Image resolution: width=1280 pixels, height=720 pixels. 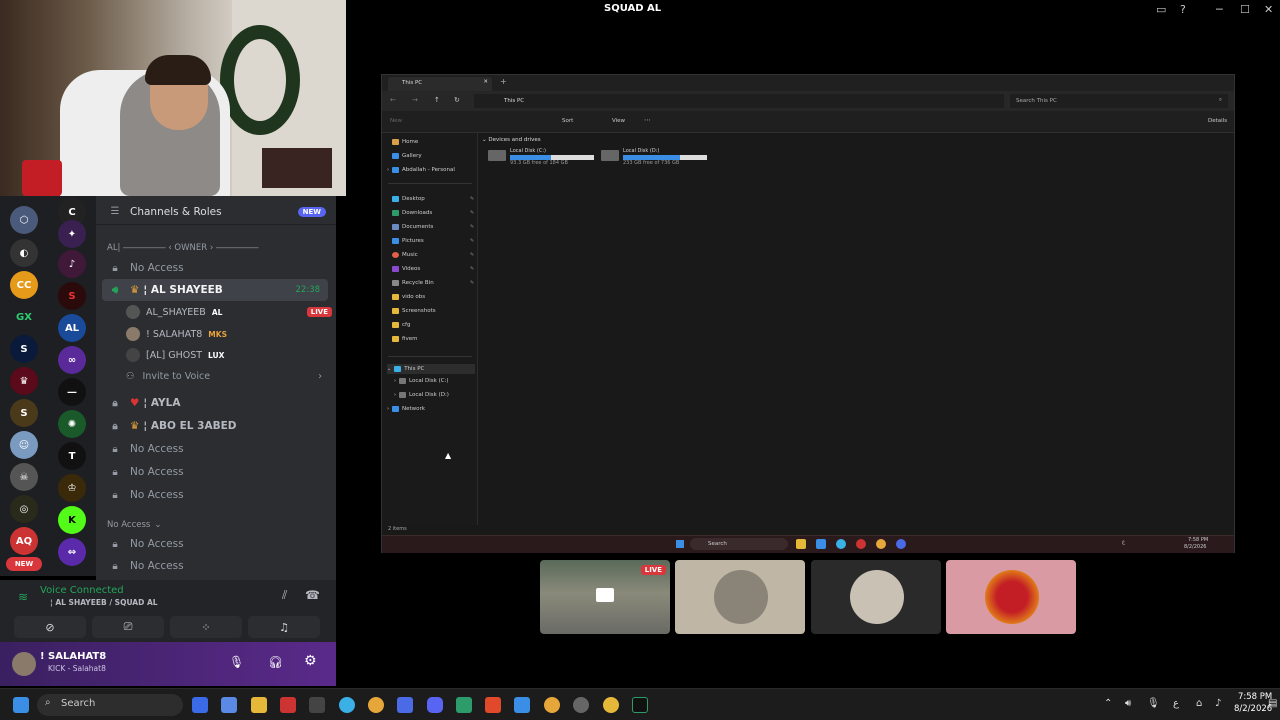 I want to click on voice-user: [AL] GHOST LUX, so click(x=175, y=355).